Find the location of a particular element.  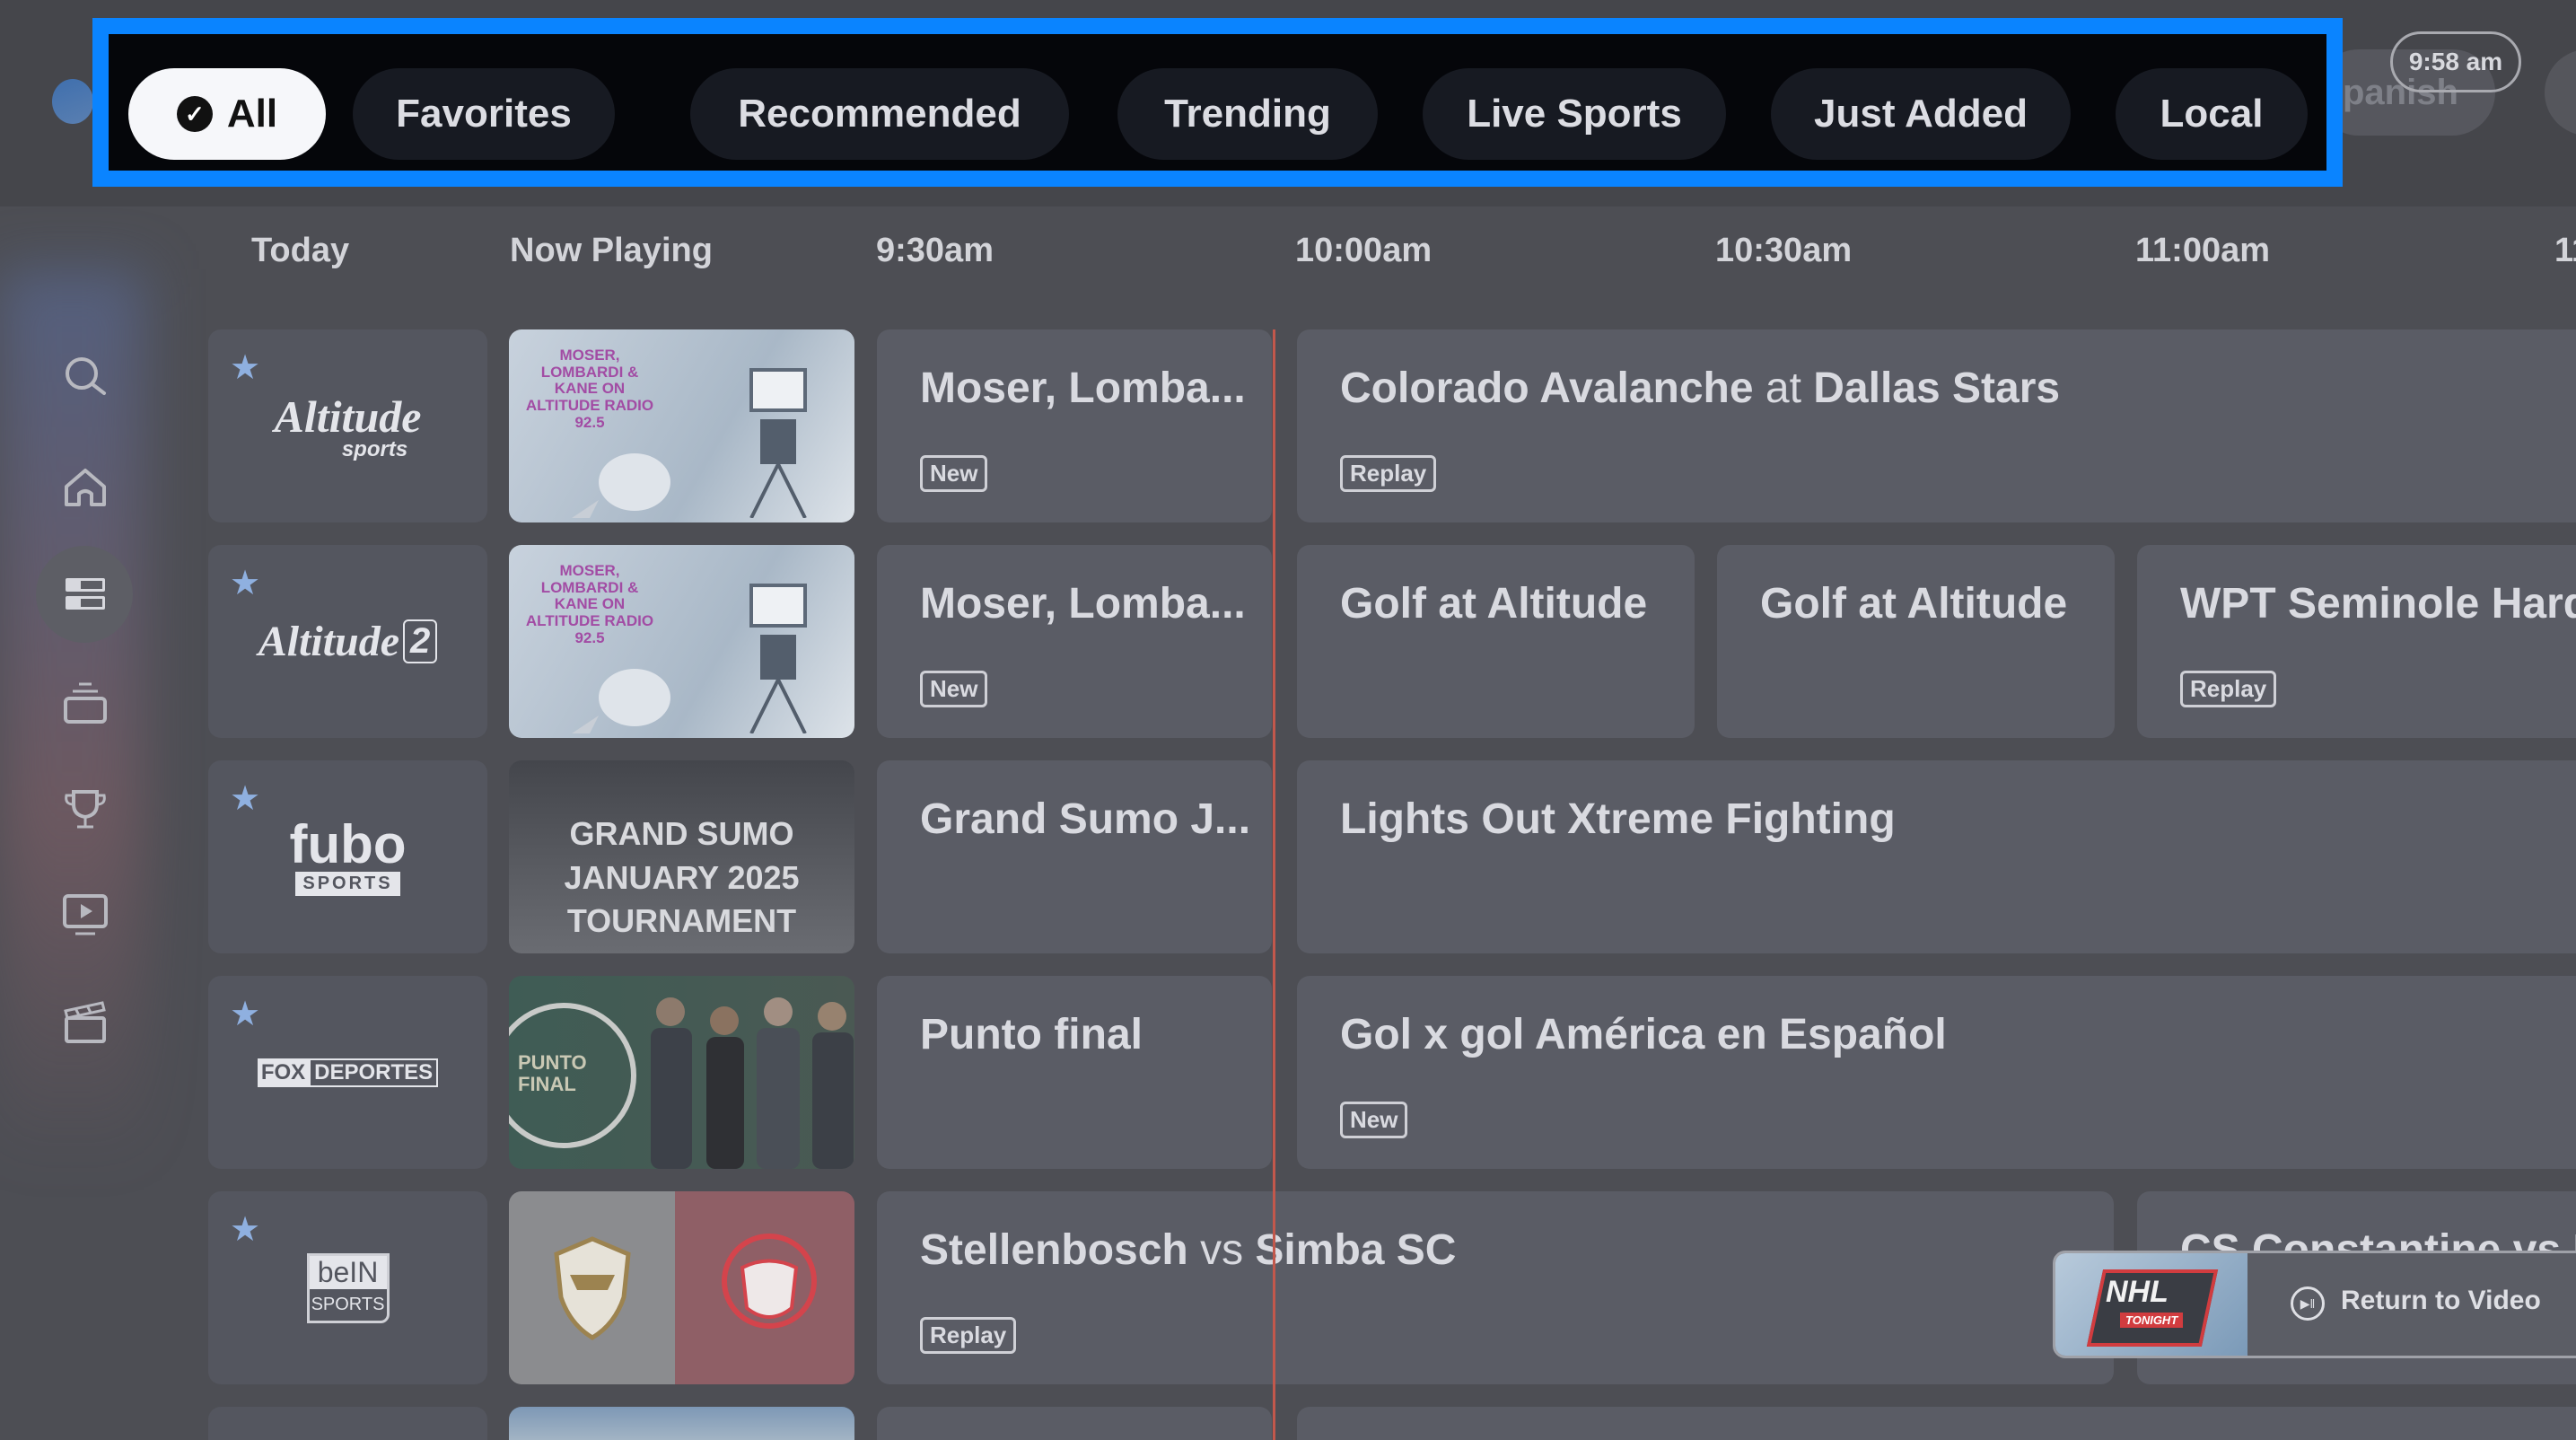

channel-cell-fox-deportes: ★ FOX DEPORTES is located at coordinates (347, 1073).